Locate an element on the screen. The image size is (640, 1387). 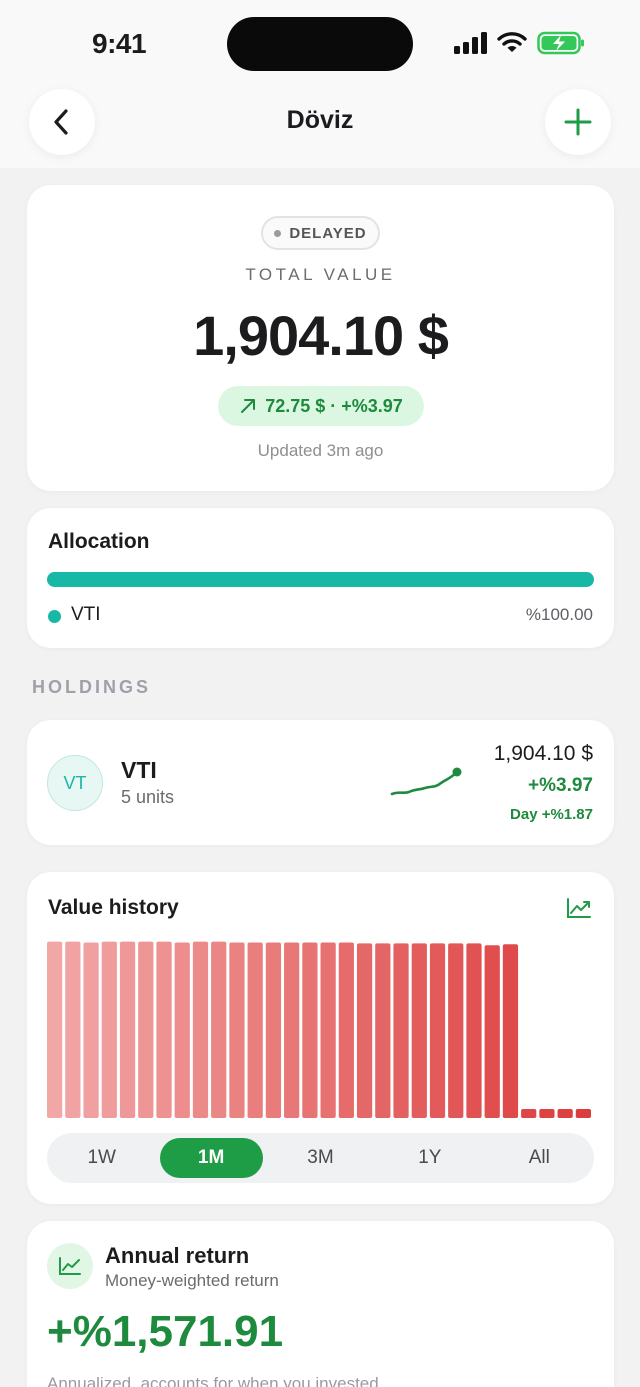
range-tab-1y: 1Y is located at coordinates (429, 1158).